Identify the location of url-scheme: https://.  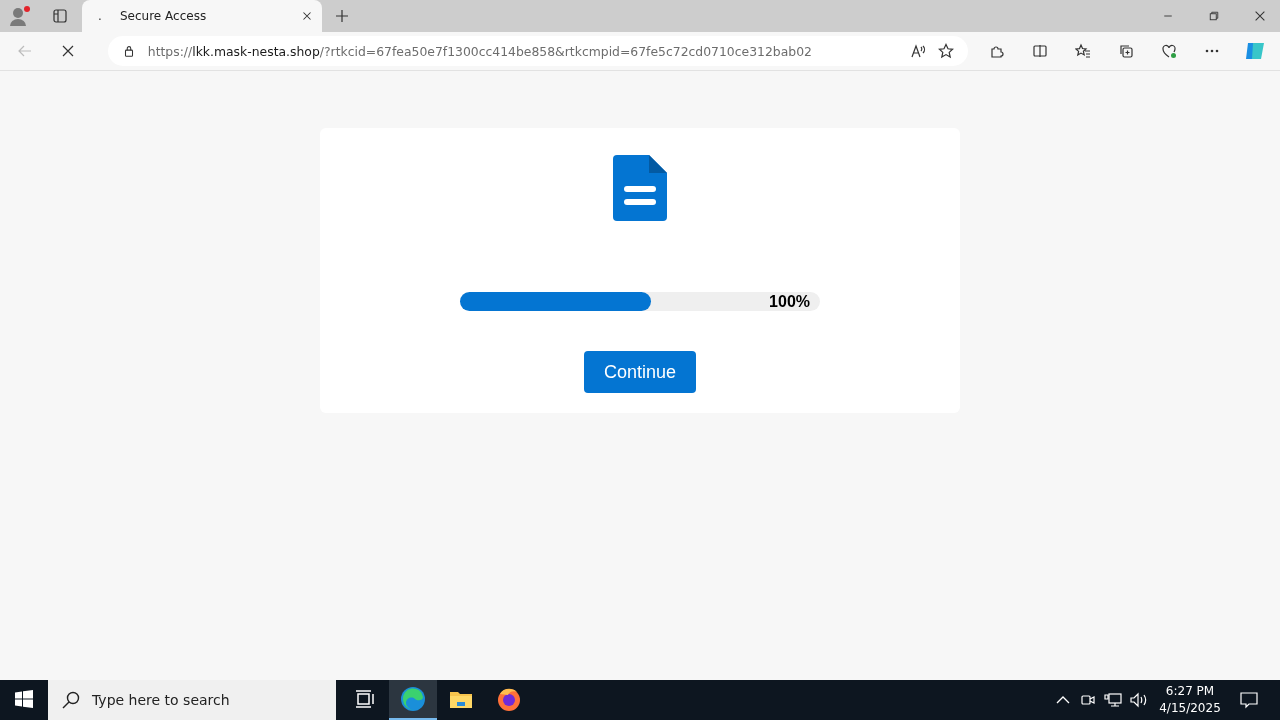
(170, 51).